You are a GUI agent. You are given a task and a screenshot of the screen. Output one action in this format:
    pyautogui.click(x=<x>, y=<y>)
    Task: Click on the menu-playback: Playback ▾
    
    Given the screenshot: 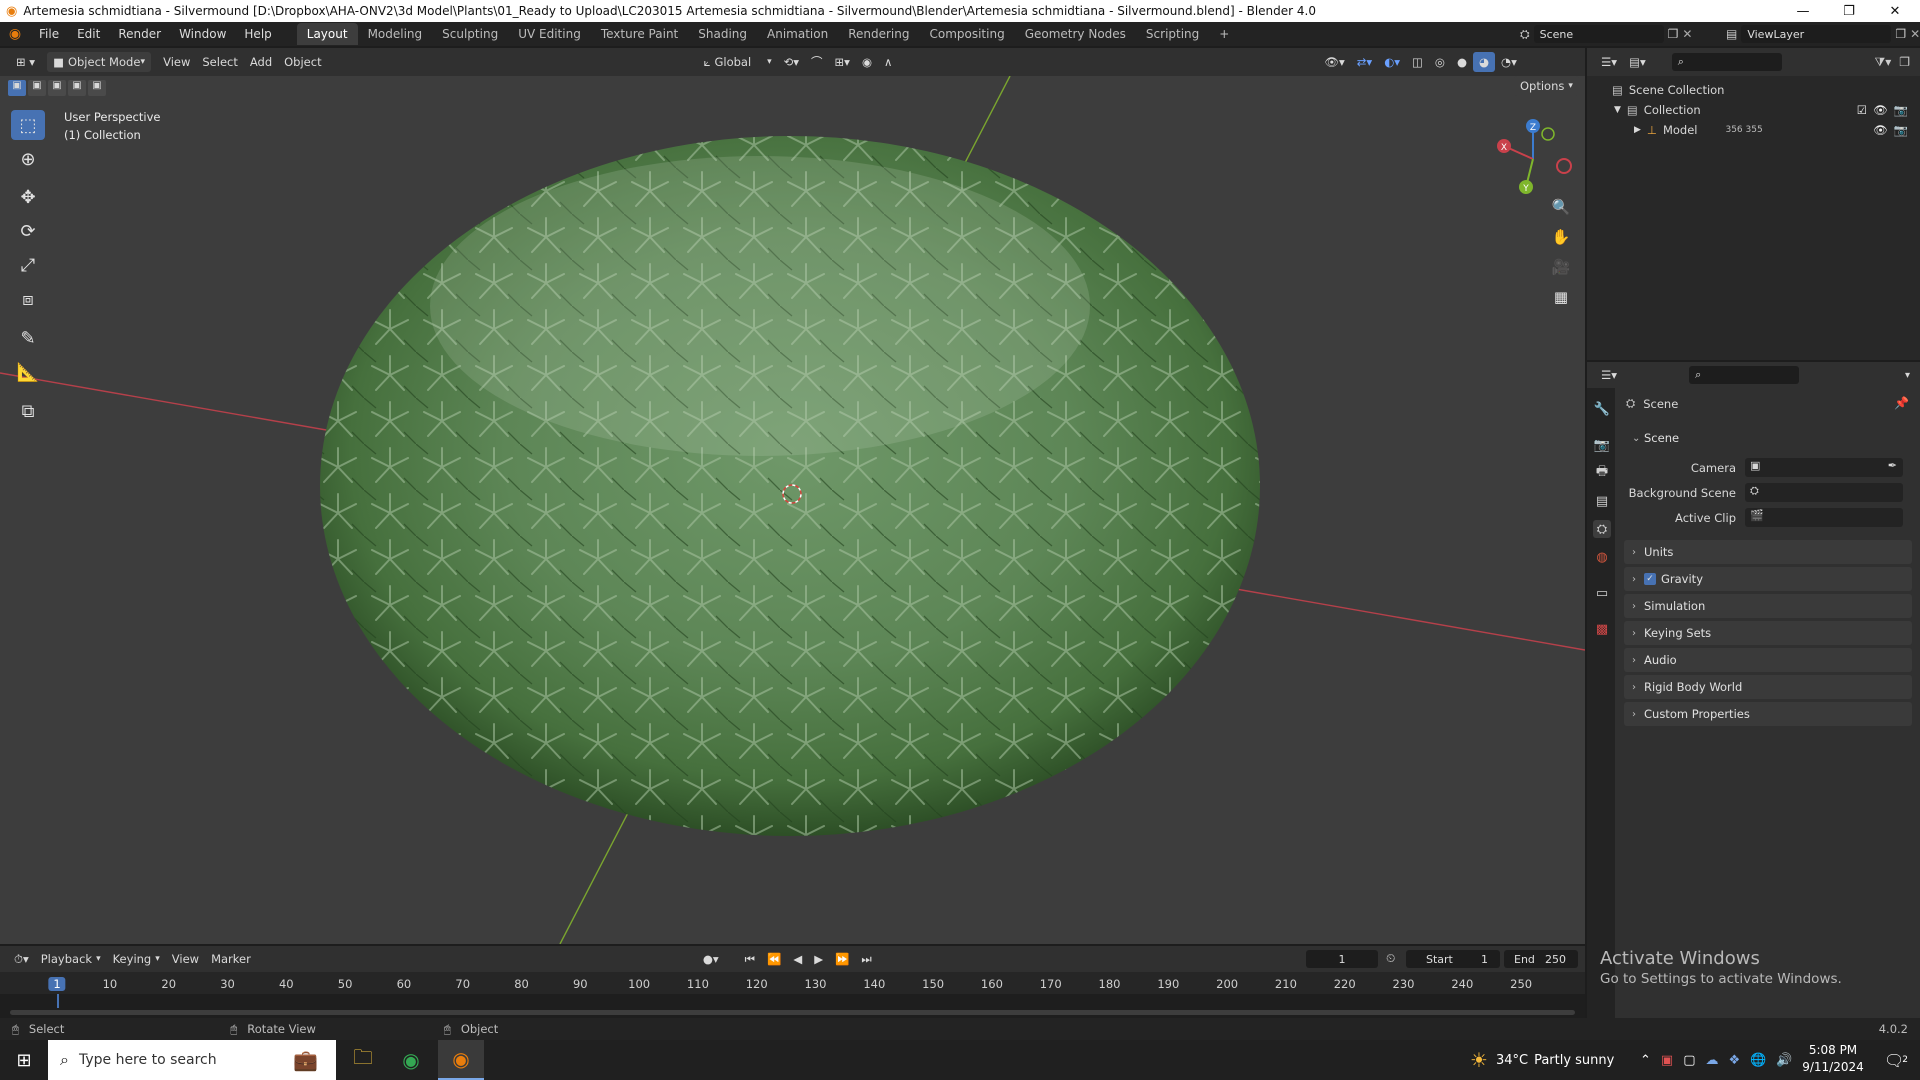 What is the action you would take?
    pyautogui.click(x=71, y=959)
    